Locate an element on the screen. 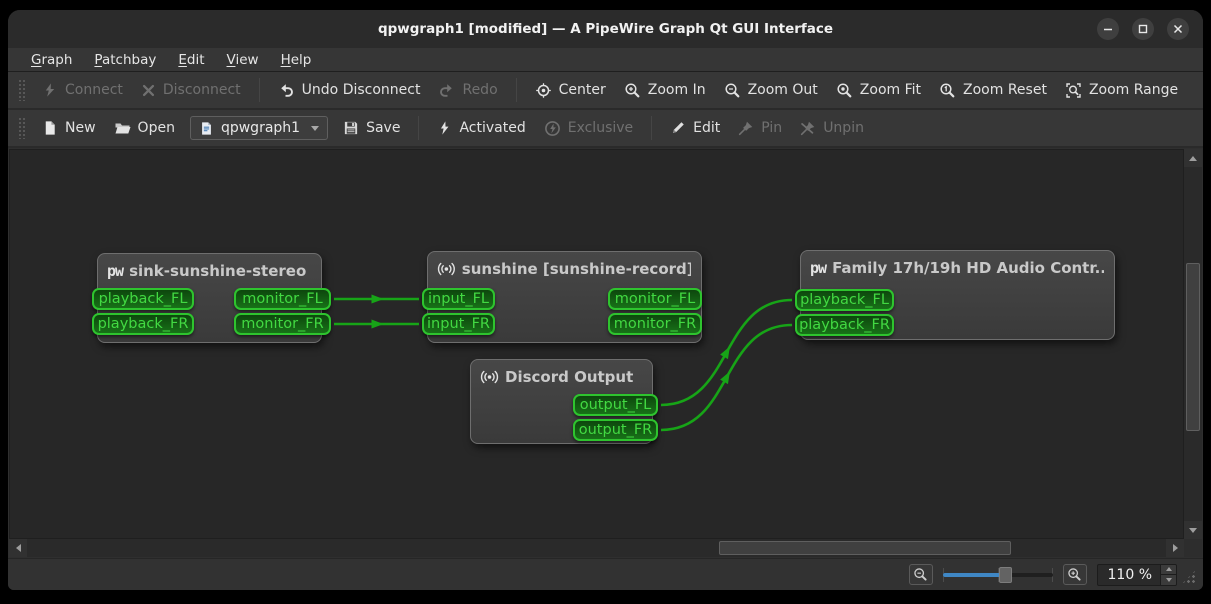  minimize-button is located at coordinates (1108, 29).